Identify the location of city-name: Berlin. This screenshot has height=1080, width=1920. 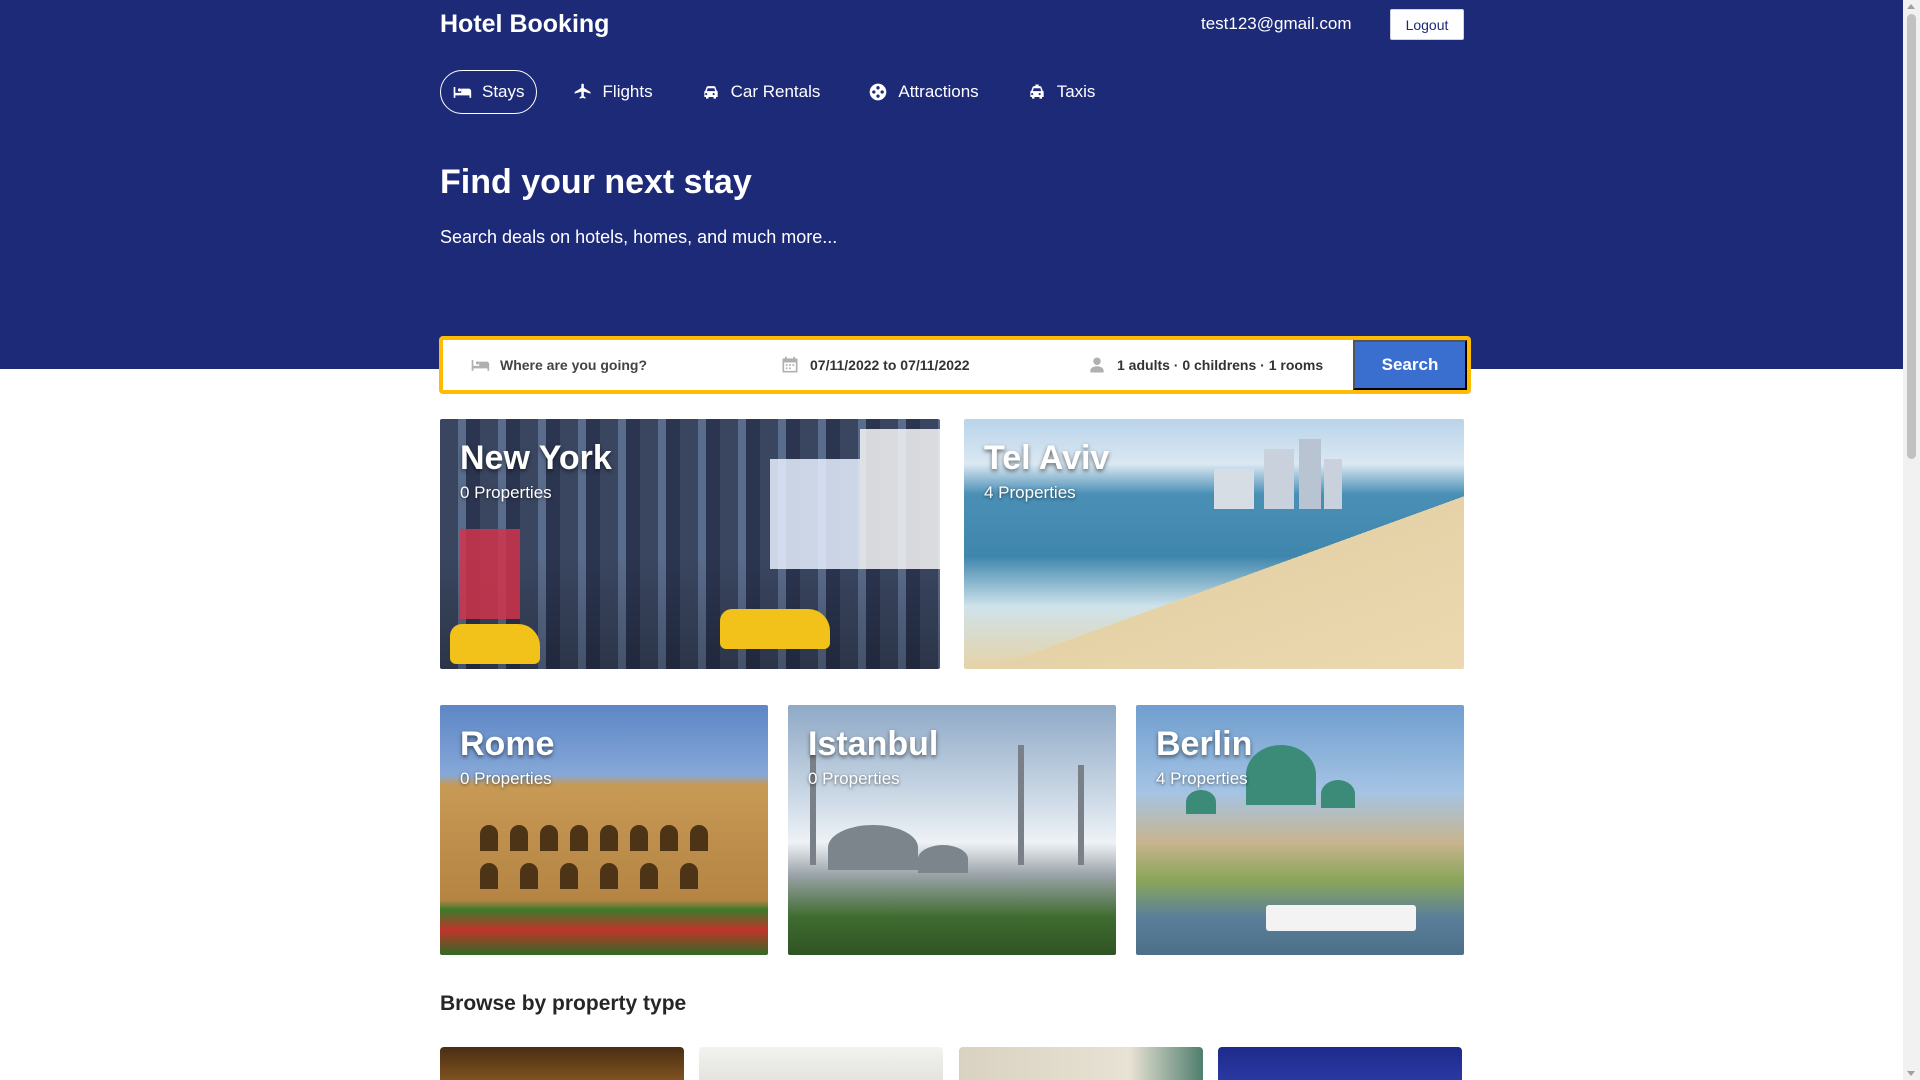
(1204, 744).